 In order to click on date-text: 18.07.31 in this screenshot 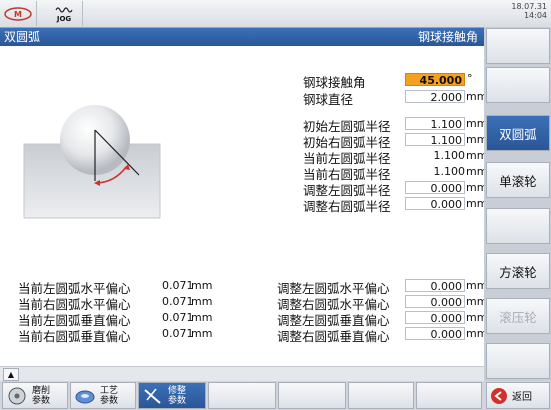, I will do `click(529, 6)`.